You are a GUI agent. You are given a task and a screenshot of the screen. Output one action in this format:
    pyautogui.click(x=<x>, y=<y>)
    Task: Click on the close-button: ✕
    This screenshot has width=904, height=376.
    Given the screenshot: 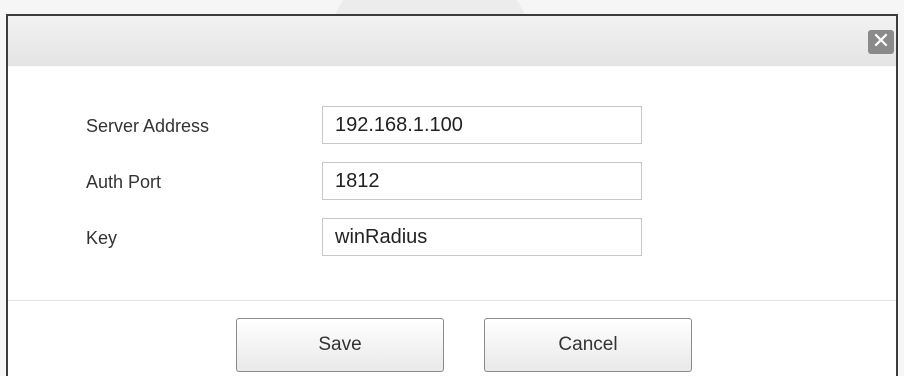 What is the action you would take?
    pyautogui.click(x=881, y=42)
    